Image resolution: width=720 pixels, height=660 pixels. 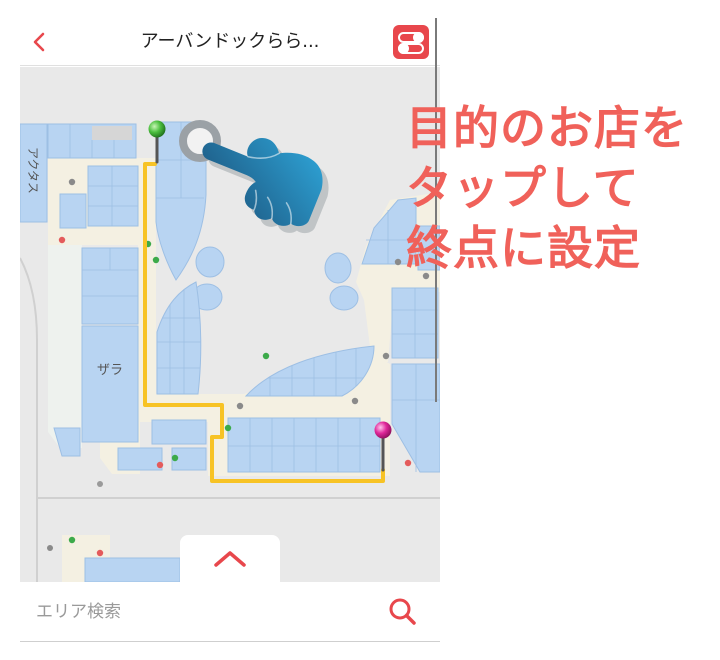 I want to click on chevron-left-icon, so click(x=39, y=42).